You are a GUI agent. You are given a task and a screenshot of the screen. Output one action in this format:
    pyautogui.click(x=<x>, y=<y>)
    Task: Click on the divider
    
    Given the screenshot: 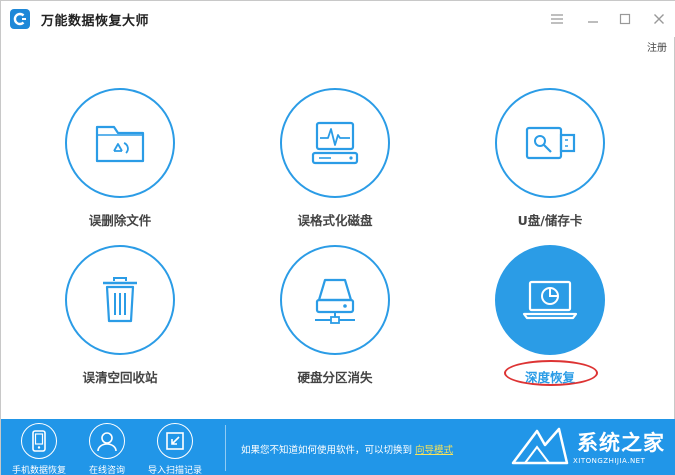 What is the action you would take?
    pyautogui.click(x=225, y=448)
    